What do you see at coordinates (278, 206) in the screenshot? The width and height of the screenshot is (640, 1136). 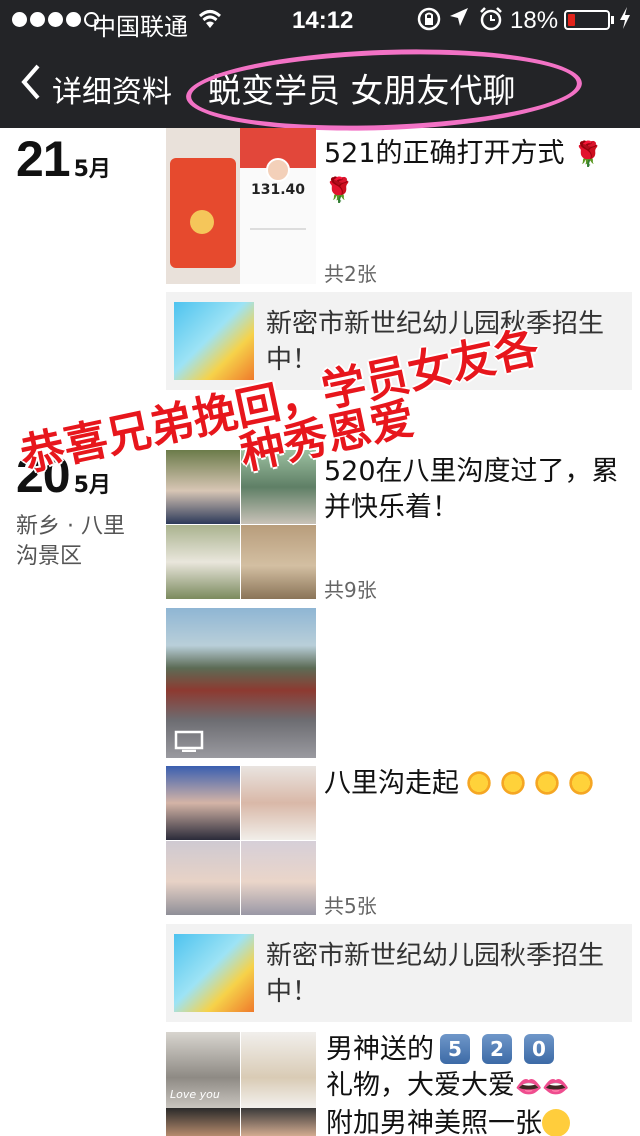 I see `post-photo: 131.40` at bounding box center [278, 206].